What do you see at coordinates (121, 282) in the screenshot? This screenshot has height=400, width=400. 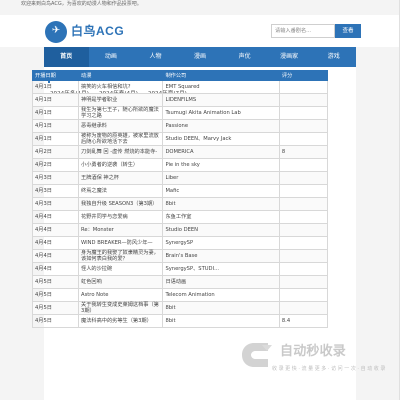 I see `cell-anime-link: 虹色回响` at bounding box center [121, 282].